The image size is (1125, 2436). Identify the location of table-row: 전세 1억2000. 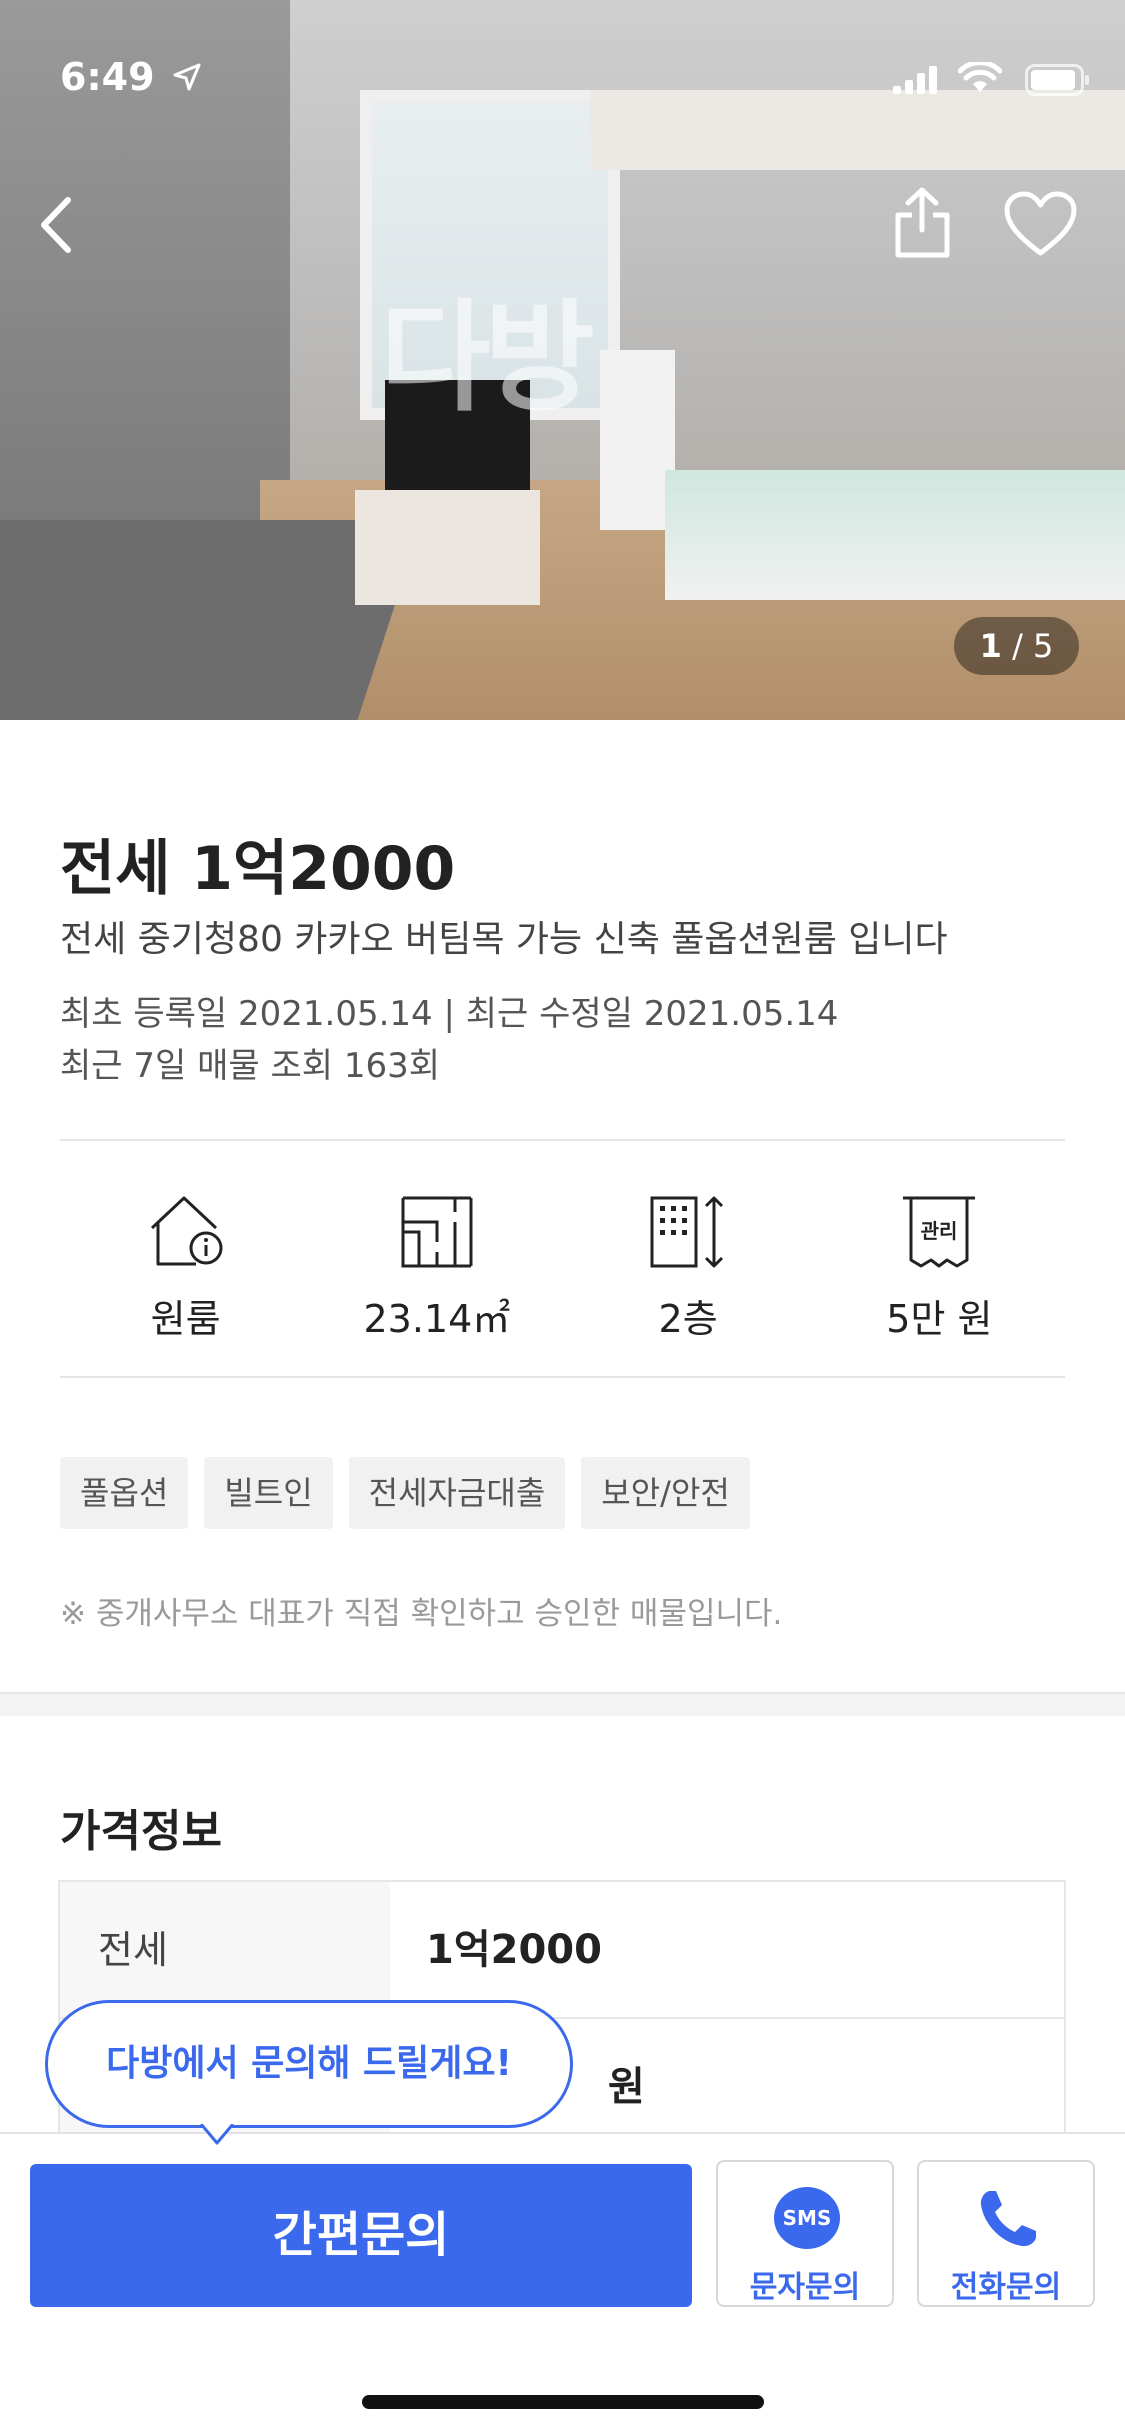
(562, 1950).